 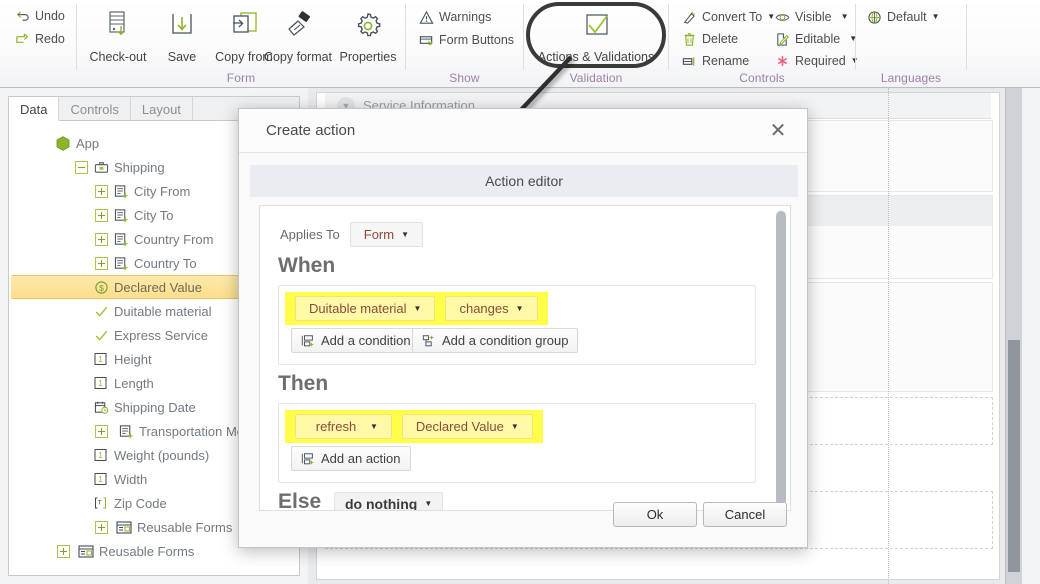 What do you see at coordinates (185, 527) in the screenshot?
I see `tree-item-label: Reusable Forms` at bounding box center [185, 527].